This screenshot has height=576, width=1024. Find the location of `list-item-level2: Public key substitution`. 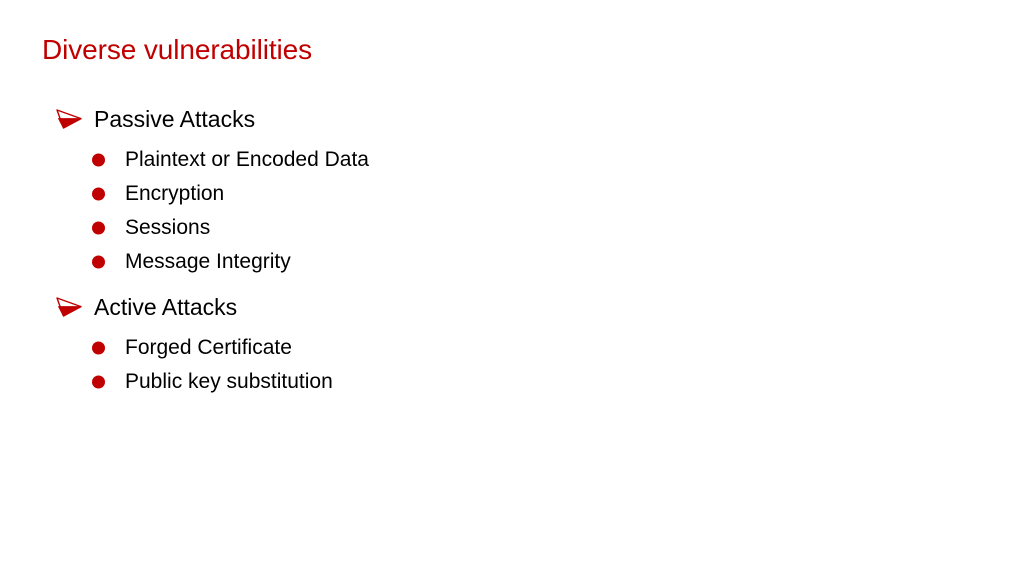

list-item-level2: Public key substitution is located at coordinates (512, 382).